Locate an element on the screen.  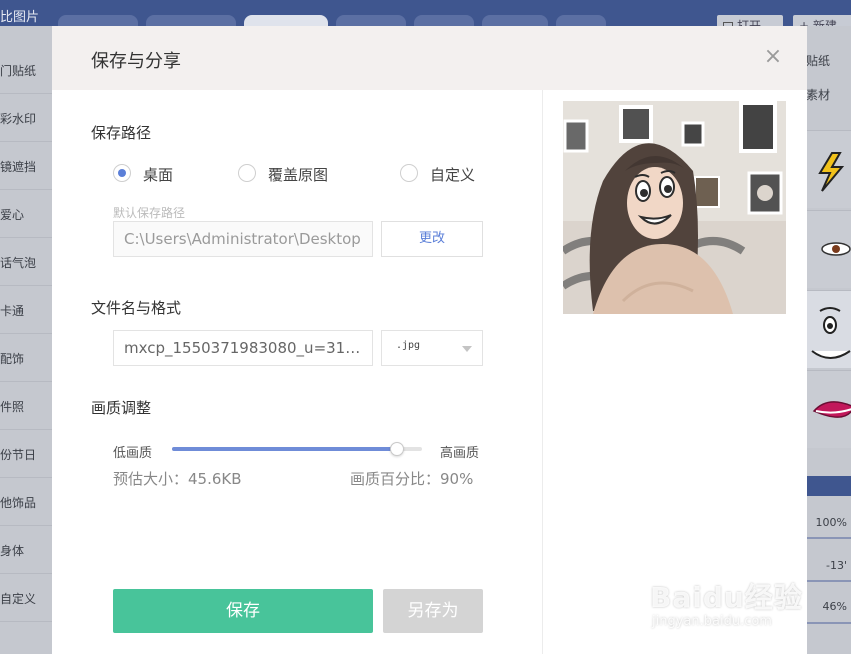
category-item: 身体 is located at coordinates (26, 550).